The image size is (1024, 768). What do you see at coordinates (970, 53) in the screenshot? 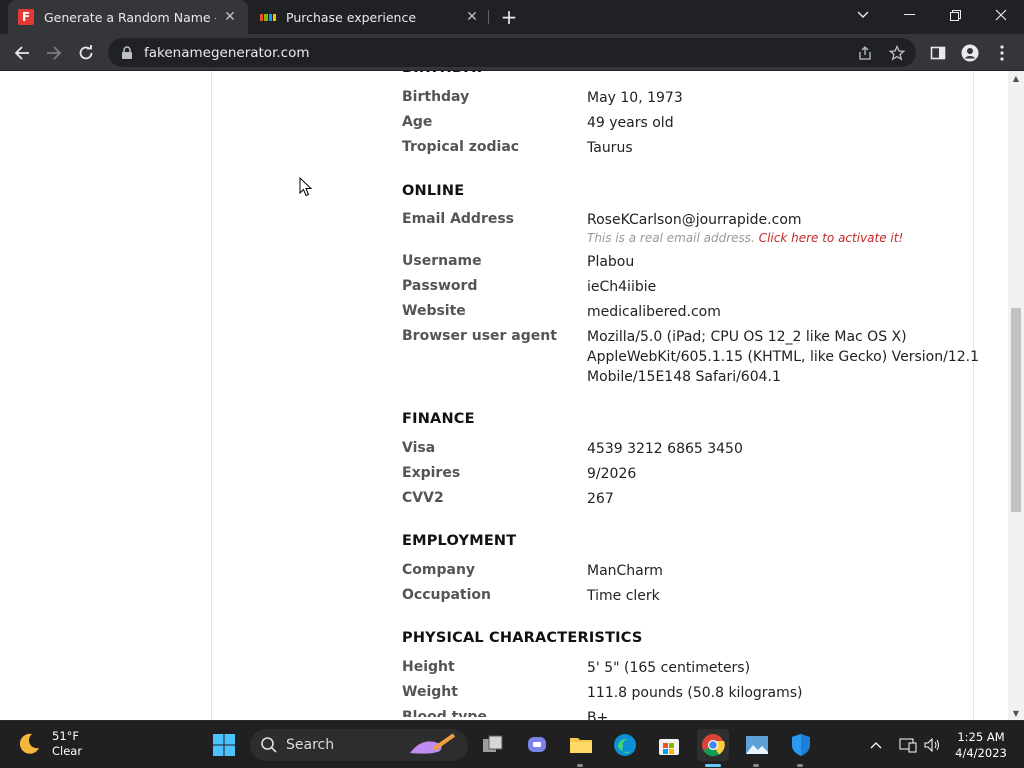
I see `profile-avatar-icon` at bounding box center [970, 53].